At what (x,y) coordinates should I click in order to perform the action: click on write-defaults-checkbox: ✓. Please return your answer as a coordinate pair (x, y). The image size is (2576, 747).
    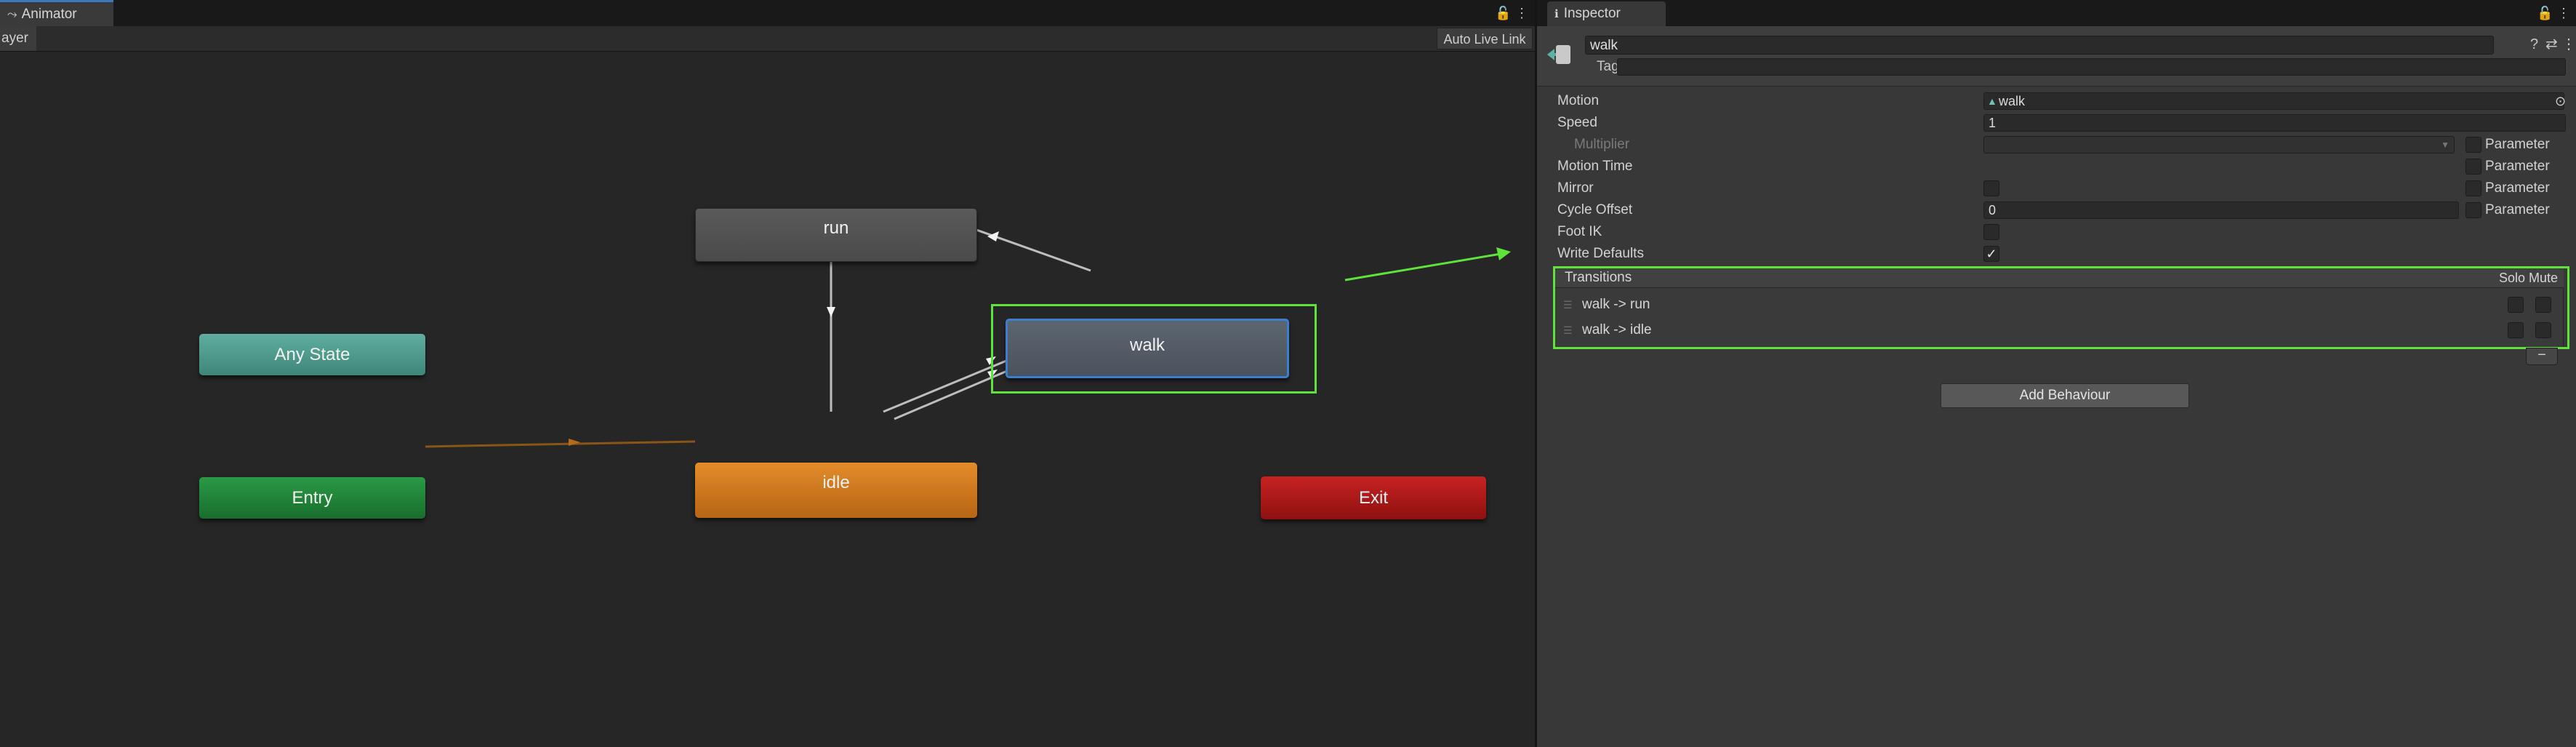
    Looking at the image, I should click on (1991, 254).